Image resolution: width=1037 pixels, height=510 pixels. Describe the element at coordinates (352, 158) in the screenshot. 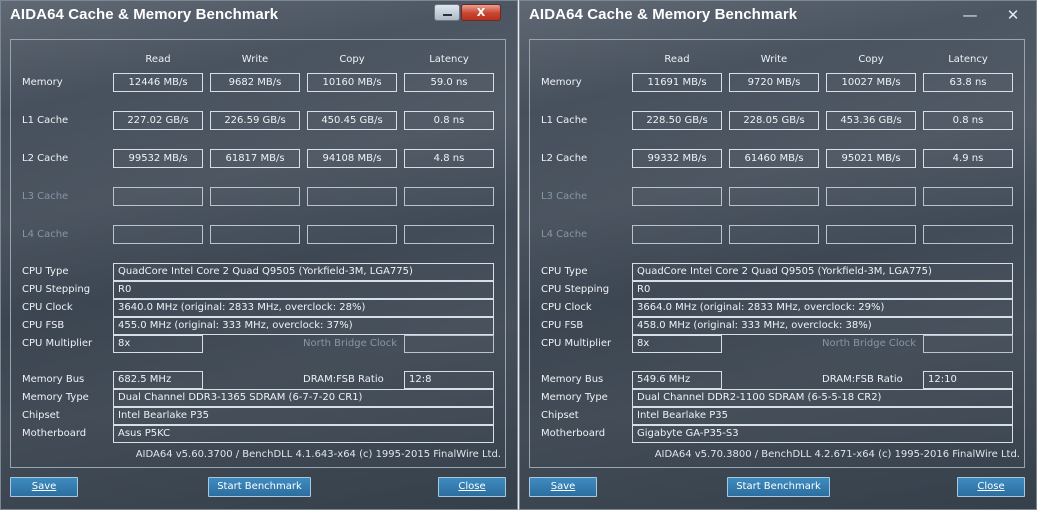

I see `l2-copy-value: 94108 MB/s` at that location.